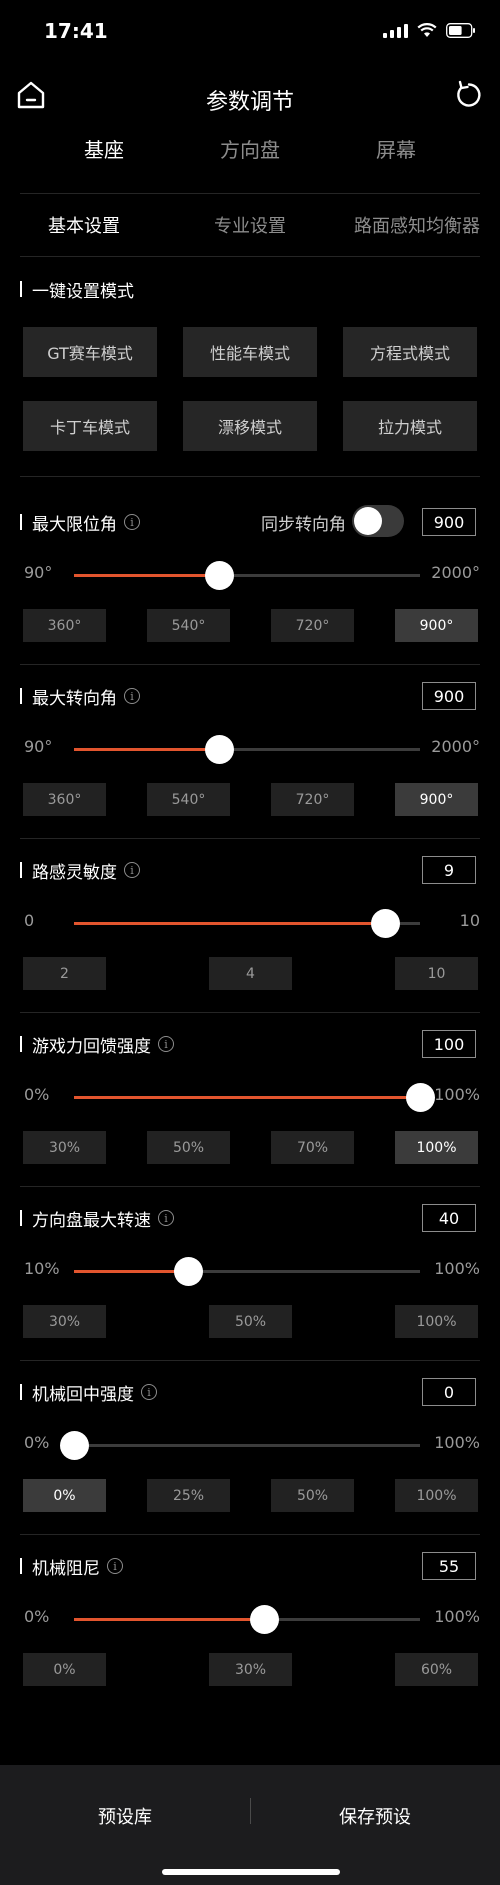 The image size is (500, 1885). I want to click on wheel-max-speed-value-input: 40, so click(449, 1218).